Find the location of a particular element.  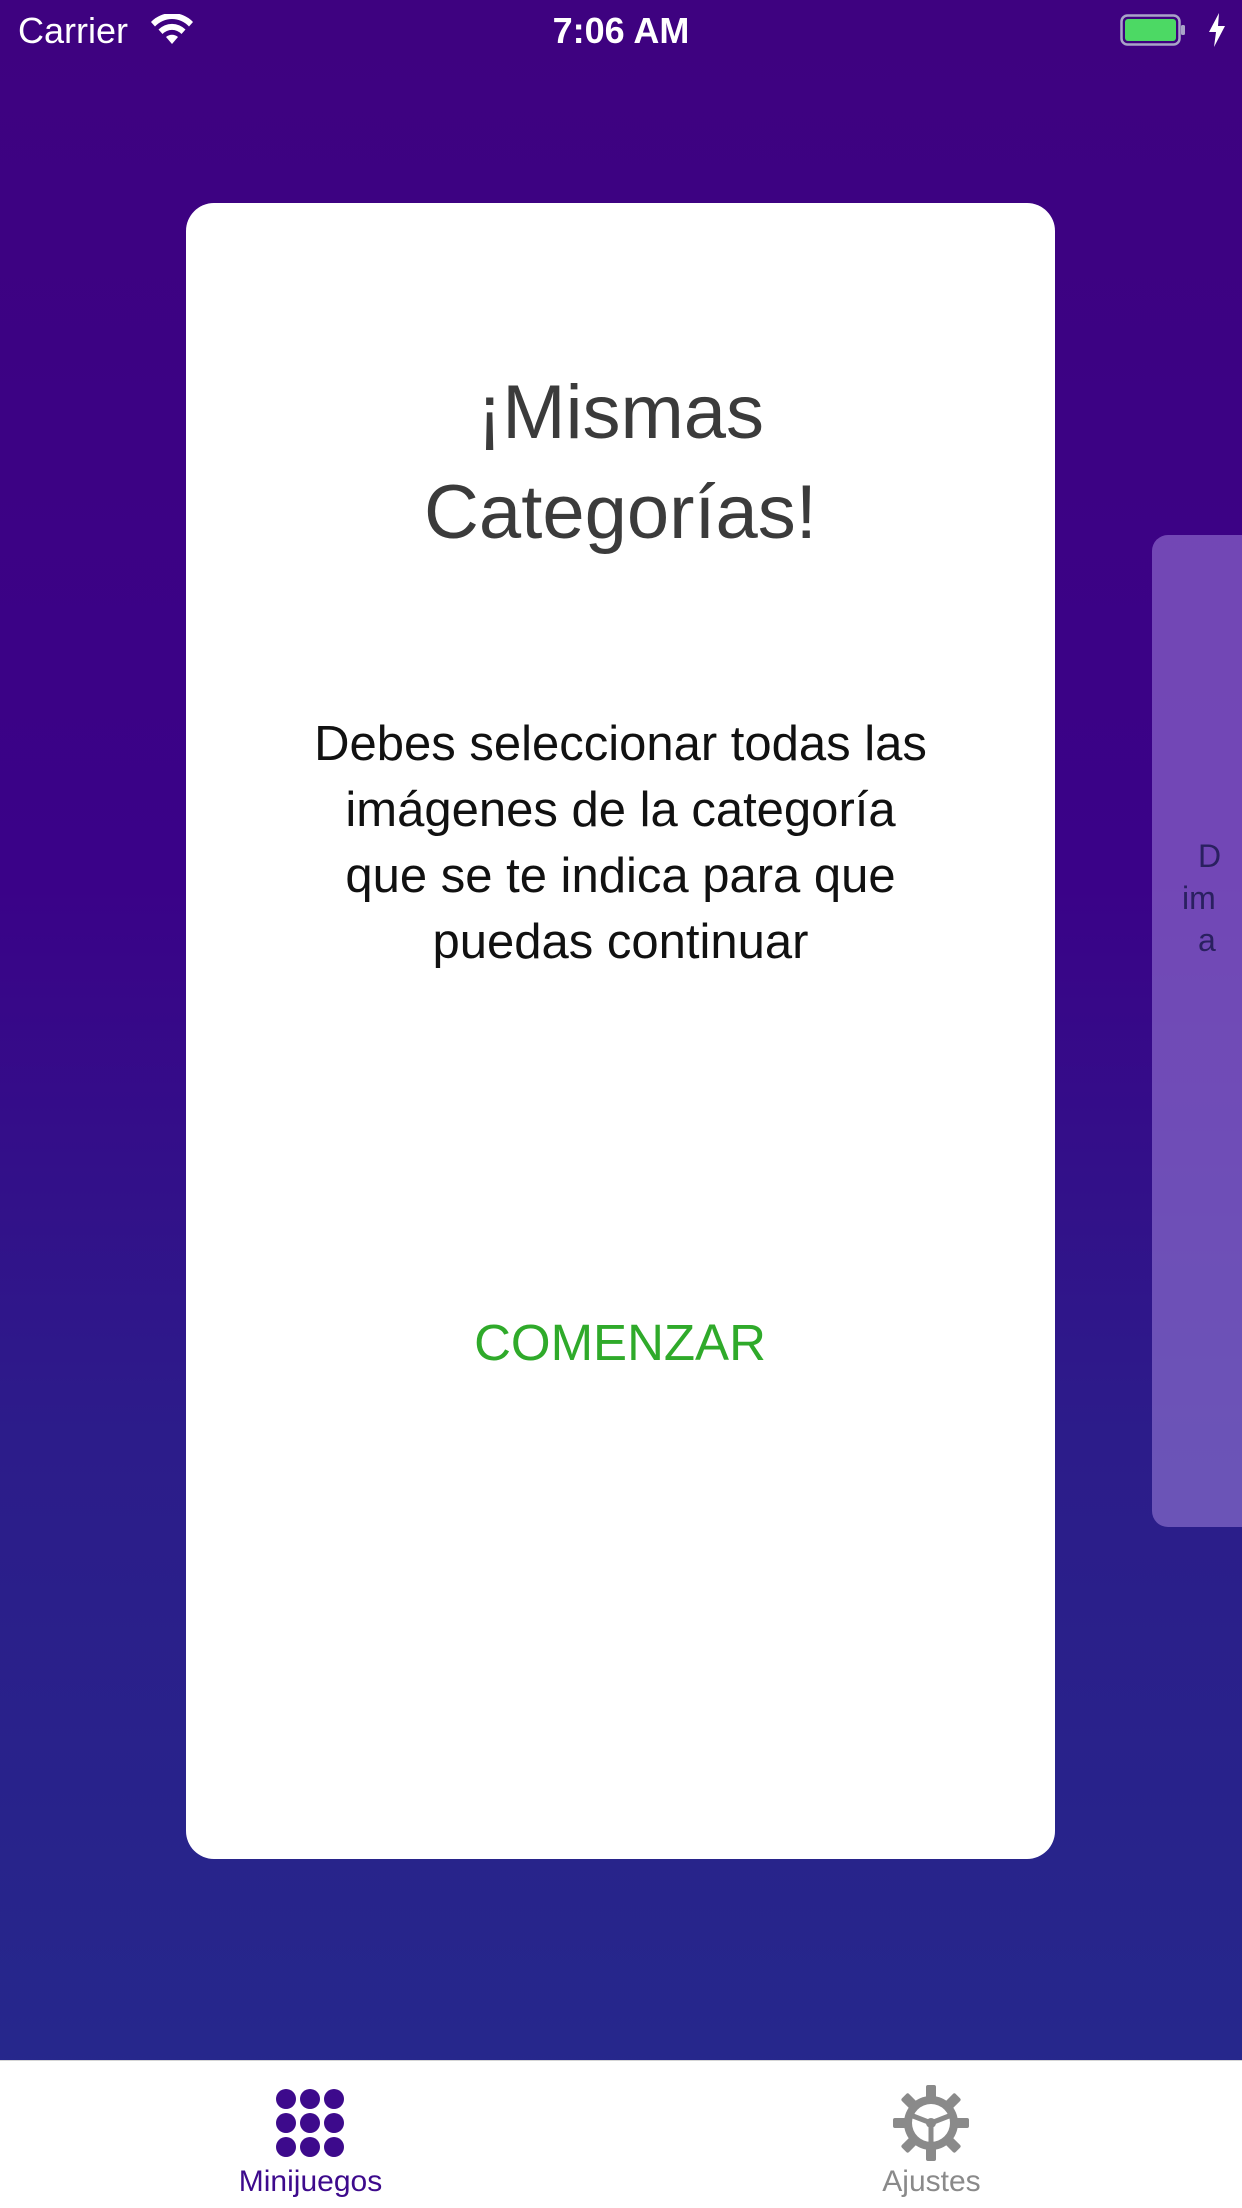

next-minigame-card: D im a is located at coordinates (1197, 1031).